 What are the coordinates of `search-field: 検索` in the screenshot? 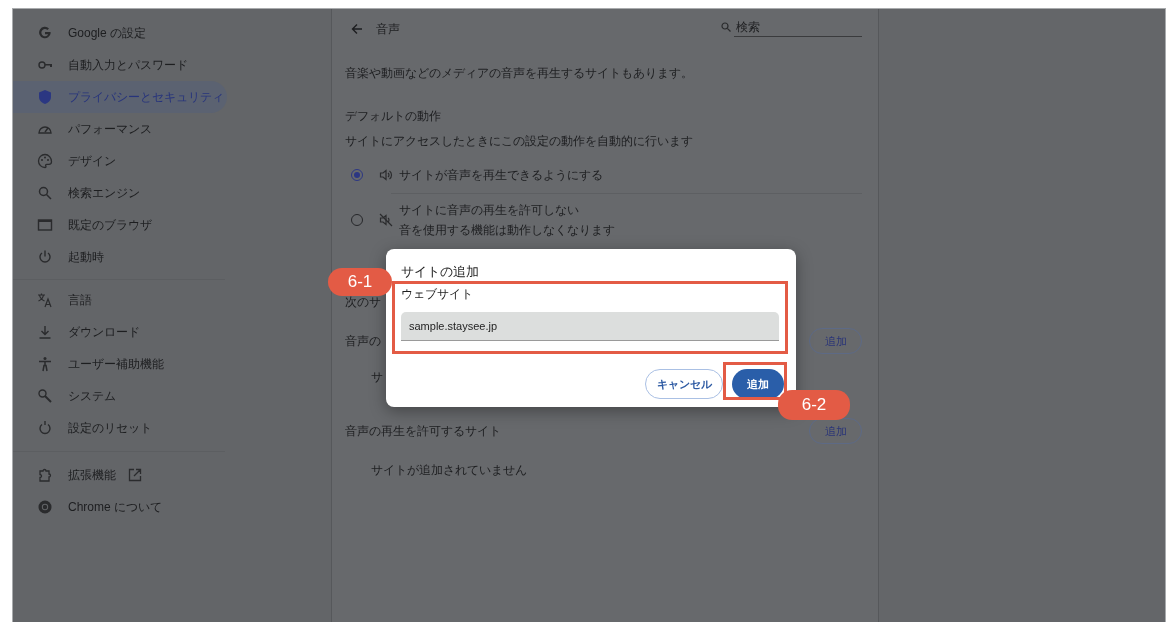 It's located at (798, 27).